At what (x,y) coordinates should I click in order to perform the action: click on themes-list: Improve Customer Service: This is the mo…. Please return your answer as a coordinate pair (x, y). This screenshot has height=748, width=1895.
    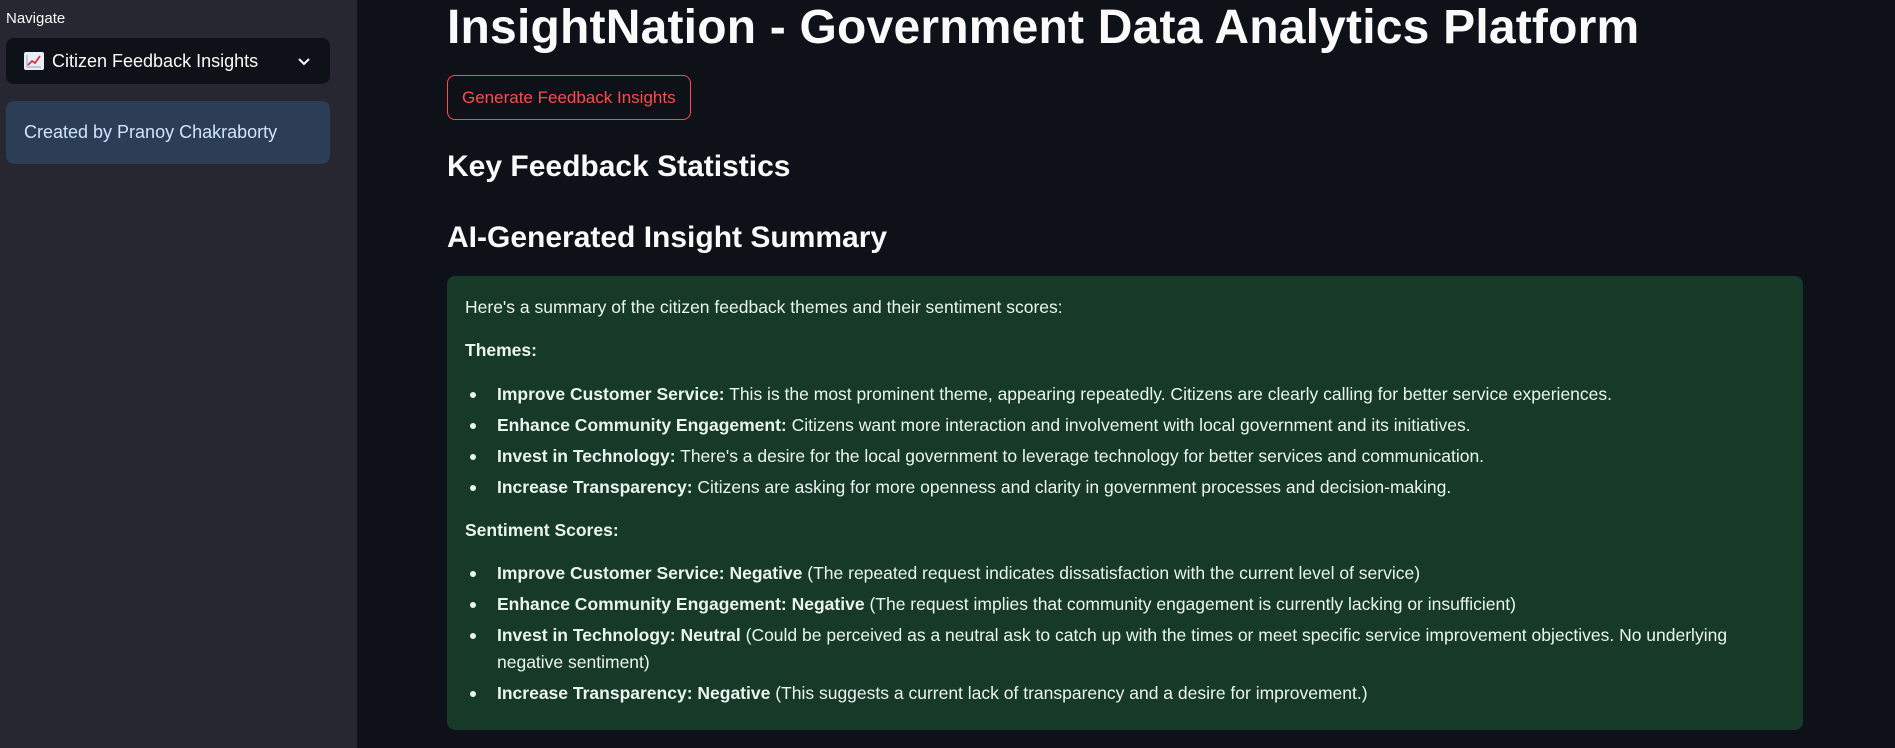
    Looking at the image, I should click on (1125, 441).